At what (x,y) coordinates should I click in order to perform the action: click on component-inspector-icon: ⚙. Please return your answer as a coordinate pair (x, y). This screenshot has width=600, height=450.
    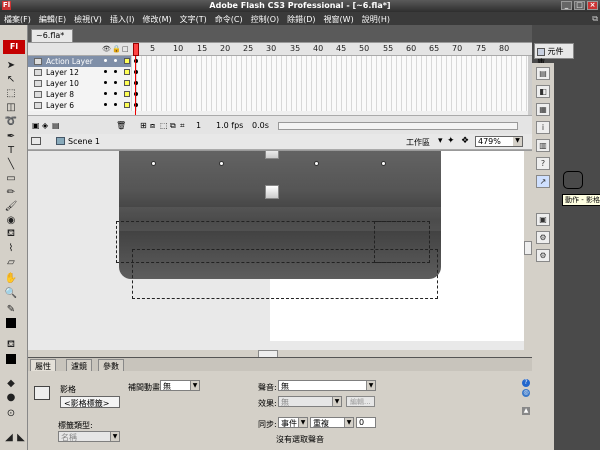
    Looking at the image, I should click on (543, 255).